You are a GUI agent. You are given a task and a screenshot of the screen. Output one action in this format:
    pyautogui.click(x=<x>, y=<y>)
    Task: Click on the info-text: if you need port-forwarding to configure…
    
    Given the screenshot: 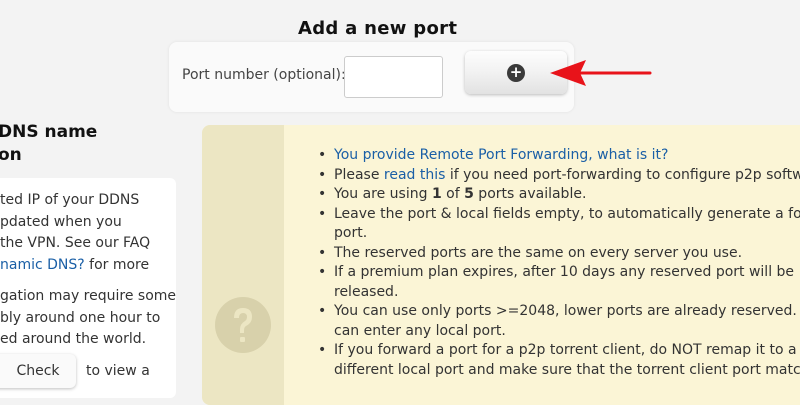 What is the action you would take?
    pyautogui.click(x=622, y=174)
    